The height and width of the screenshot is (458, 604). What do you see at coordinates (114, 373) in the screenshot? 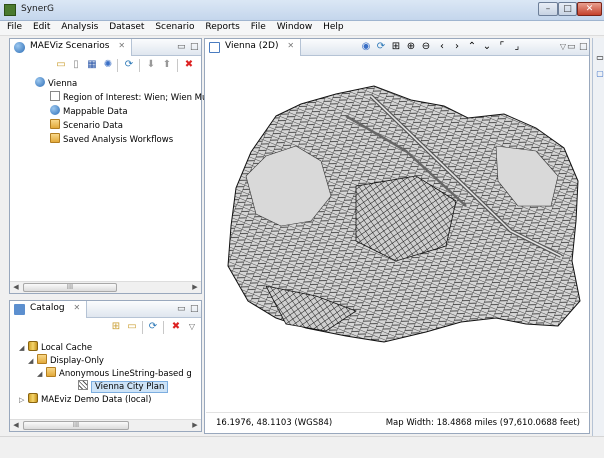
I see `tree-item-anonymous-linestring: ◢ Anonymous LineString-based g` at bounding box center [114, 373].